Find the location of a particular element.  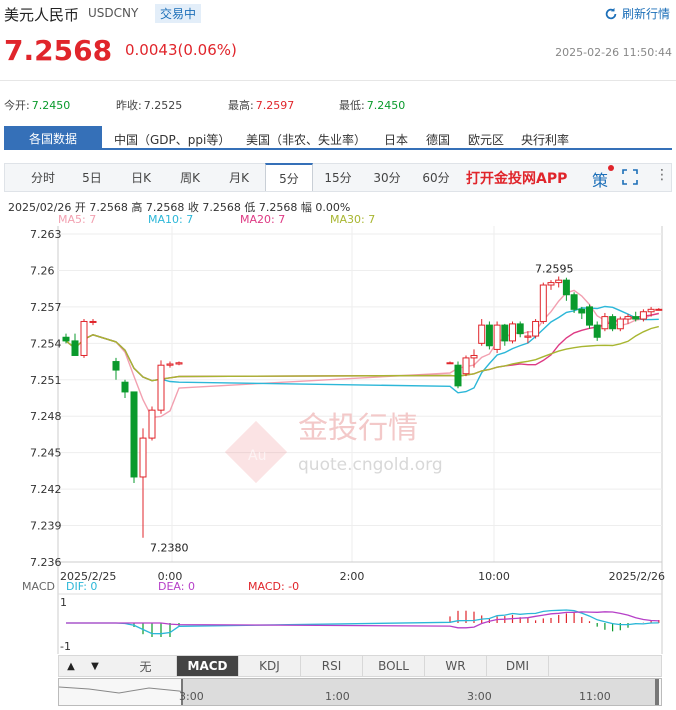

open-app-link: 打开金投网APP is located at coordinates (516, 178).